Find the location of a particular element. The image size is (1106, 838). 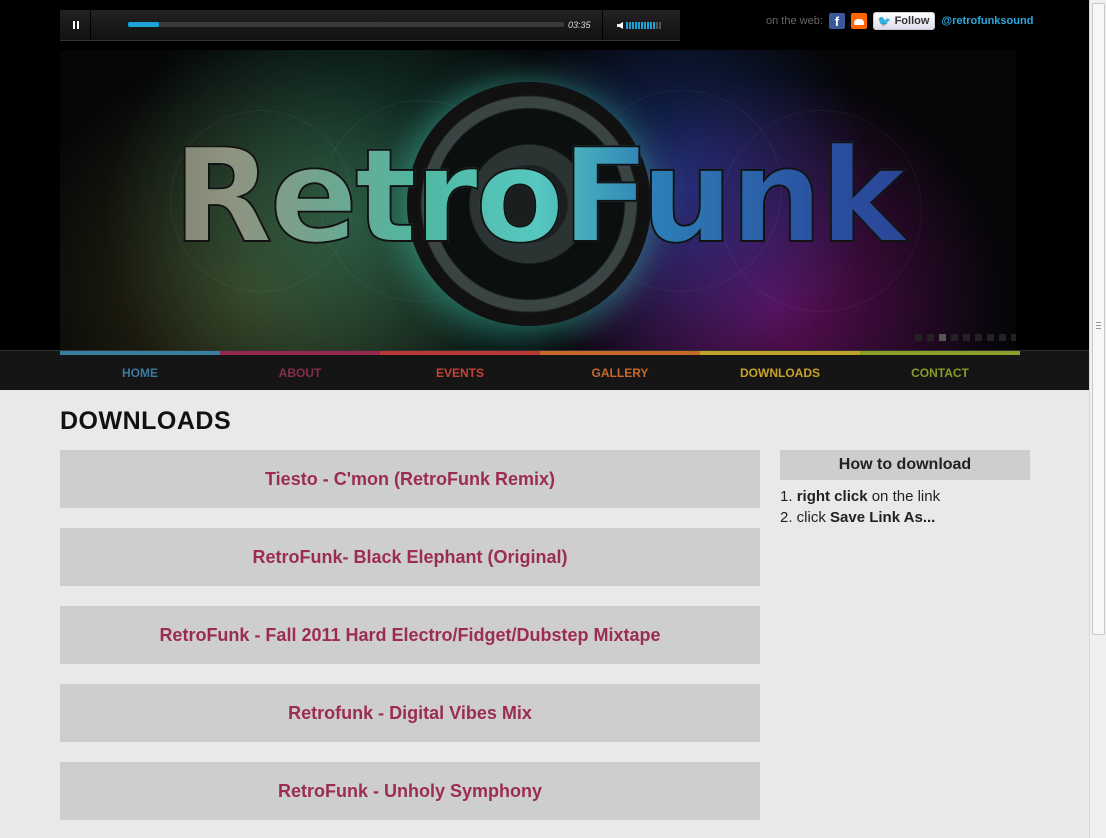

social-links: on the web: f 🐦 Follow @retrofunksound is located at coordinates (899, 21).